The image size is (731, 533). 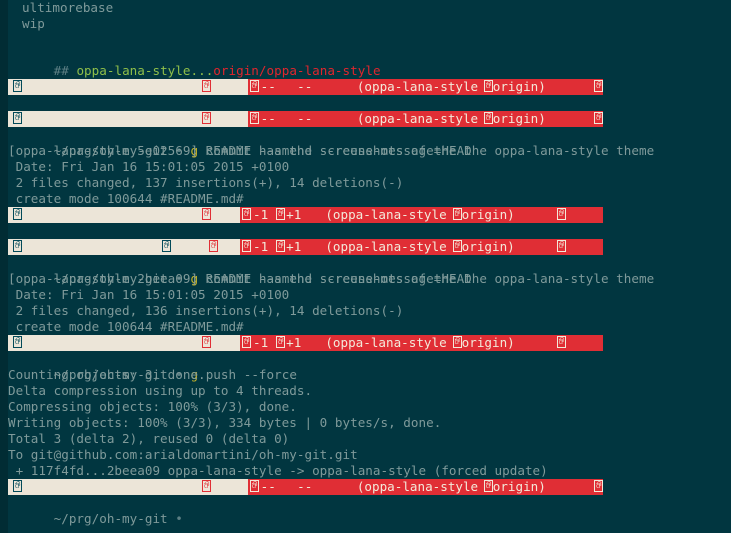 What do you see at coordinates (365, 391) in the screenshot?
I see `push-output-line: Delta compression using up to 4 threads.` at bounding box center [365, 391].